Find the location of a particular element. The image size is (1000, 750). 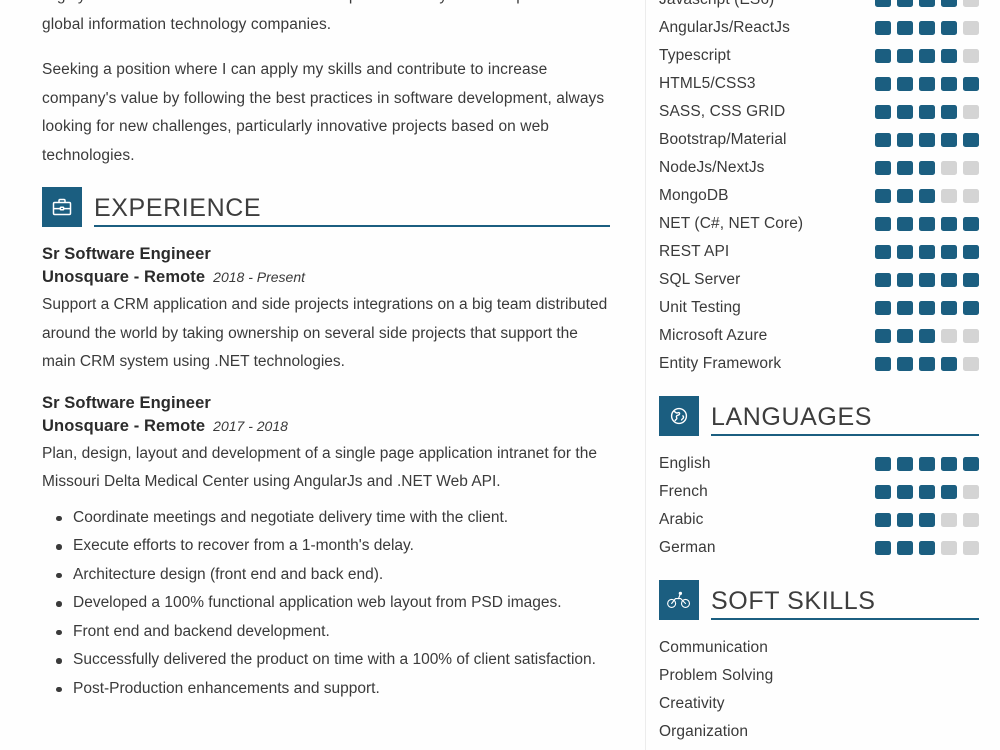

skill-label: Unit Testing is located at coordinates (700, 307).